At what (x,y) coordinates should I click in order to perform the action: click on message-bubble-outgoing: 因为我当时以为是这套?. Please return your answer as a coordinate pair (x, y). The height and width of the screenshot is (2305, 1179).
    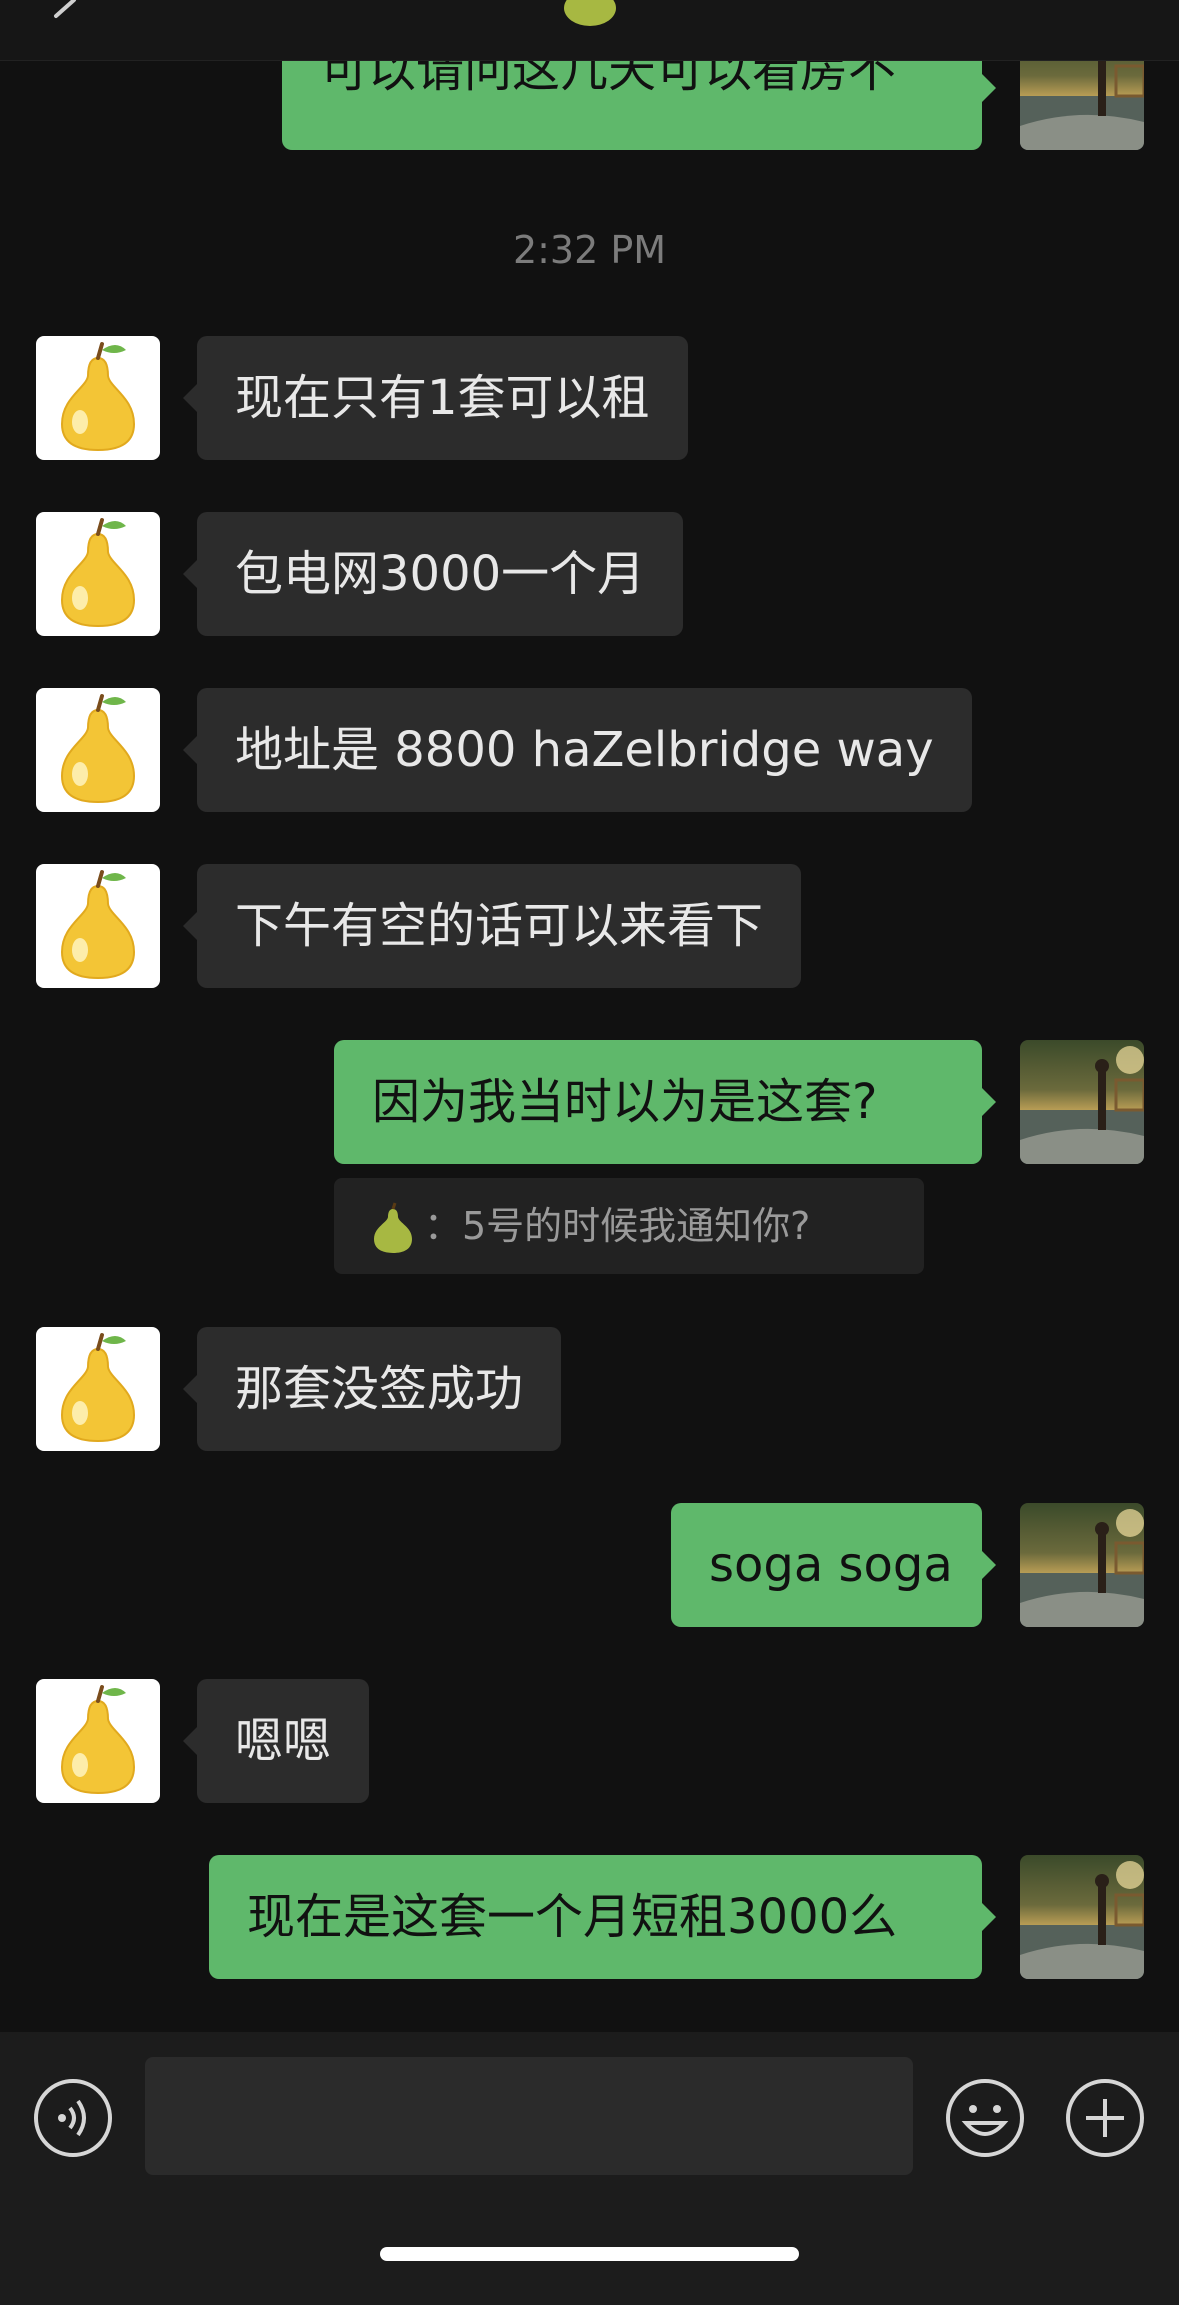
    Looking at the image, I should click on (665, 1102).